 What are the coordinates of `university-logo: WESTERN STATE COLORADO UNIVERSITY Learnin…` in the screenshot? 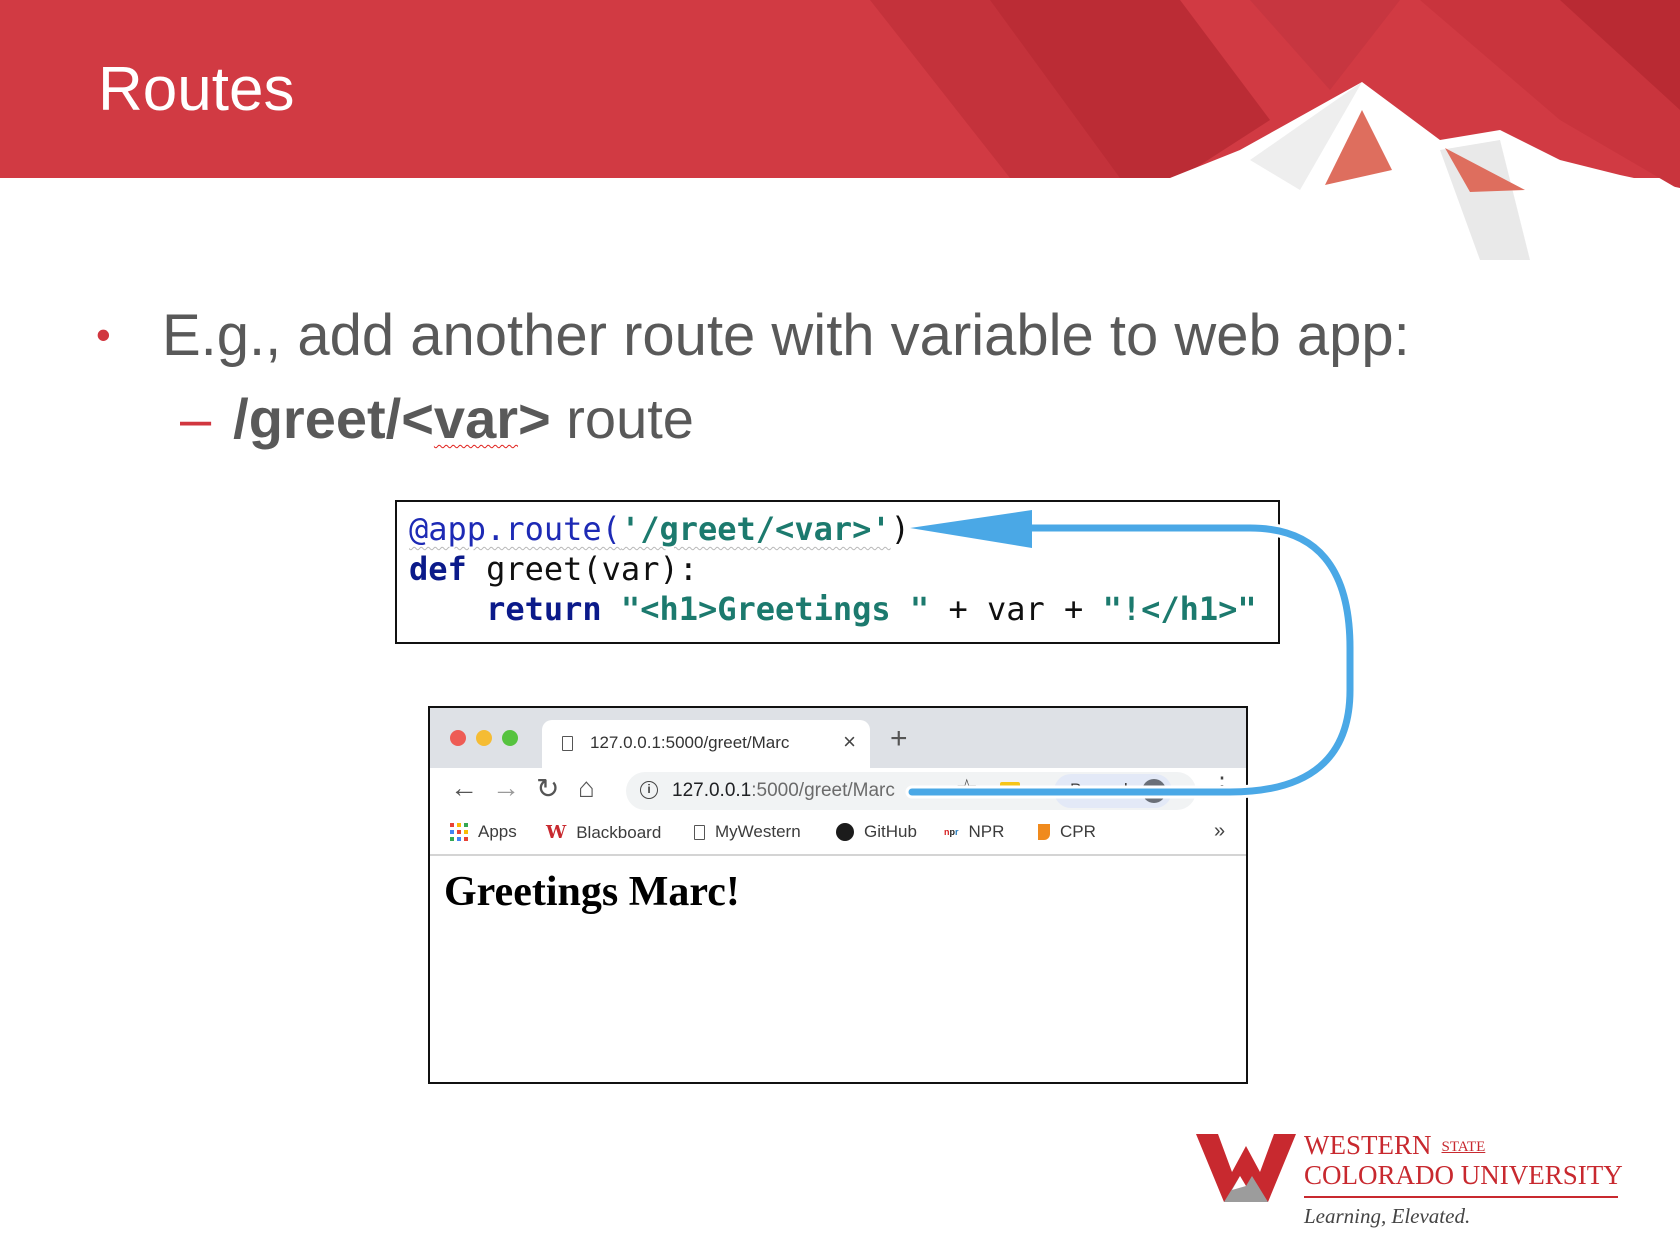 It's located at (1412, 1183).